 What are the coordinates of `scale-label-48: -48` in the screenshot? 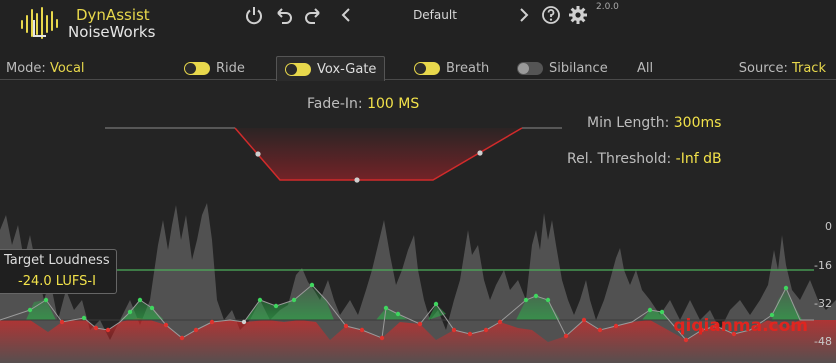 It's located at (823, 341).